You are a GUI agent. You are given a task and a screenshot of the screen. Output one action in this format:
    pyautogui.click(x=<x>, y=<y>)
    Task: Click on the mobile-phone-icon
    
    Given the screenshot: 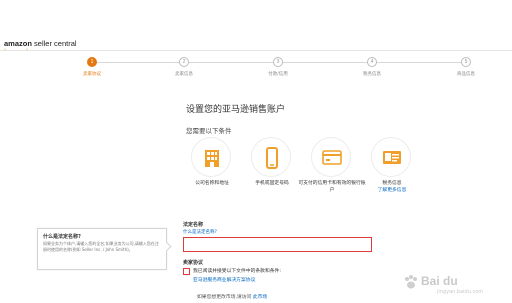 What is the action you would take?
    pyautogui.click(x=272, y=158)
    